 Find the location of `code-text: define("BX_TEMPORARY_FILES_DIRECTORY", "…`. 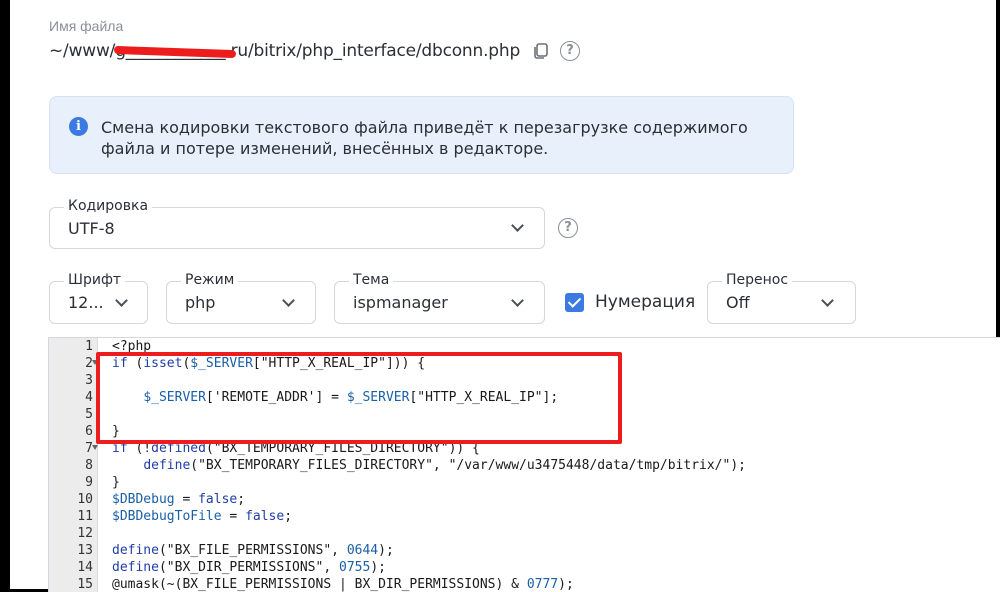

code-text: define("BX_TEMPORARY_FILES_DIRECTORY", "… is located at coordinates (444, 465).